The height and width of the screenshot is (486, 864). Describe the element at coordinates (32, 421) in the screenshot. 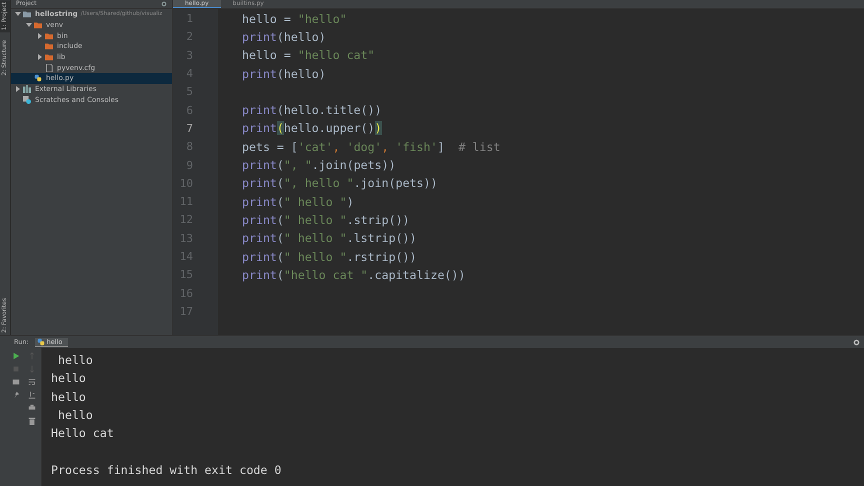

I see `trash-icon` at that location.